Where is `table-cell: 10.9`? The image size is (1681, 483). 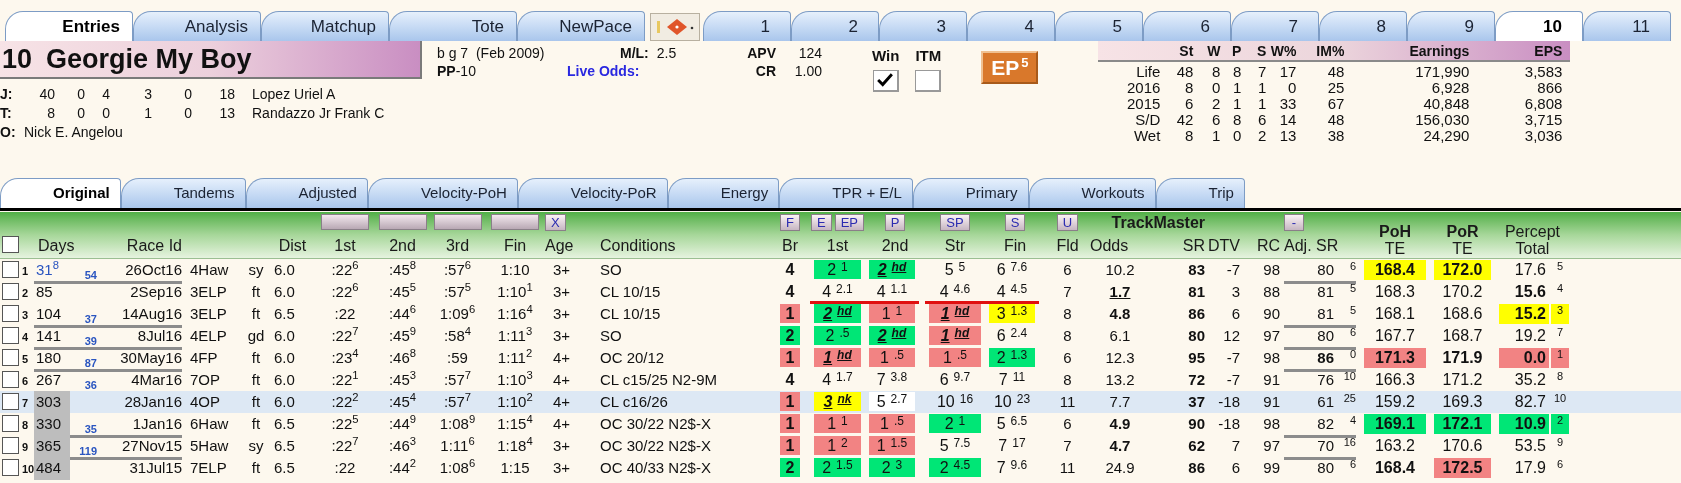
table-cell: 10.9 is located at coordinates (1524, 424).